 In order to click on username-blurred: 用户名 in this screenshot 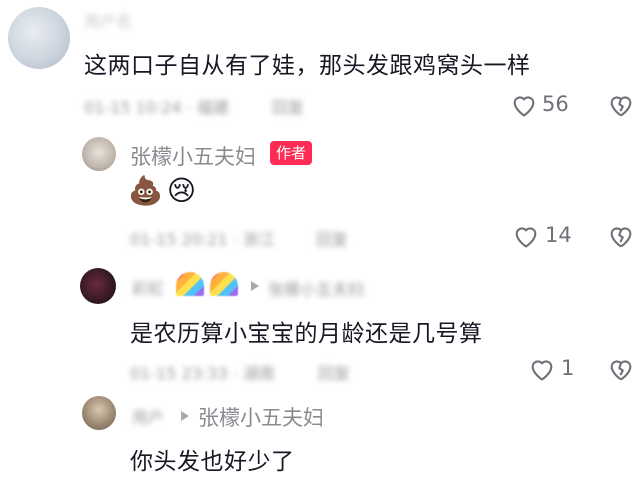, I will do `click(119, 20)`.